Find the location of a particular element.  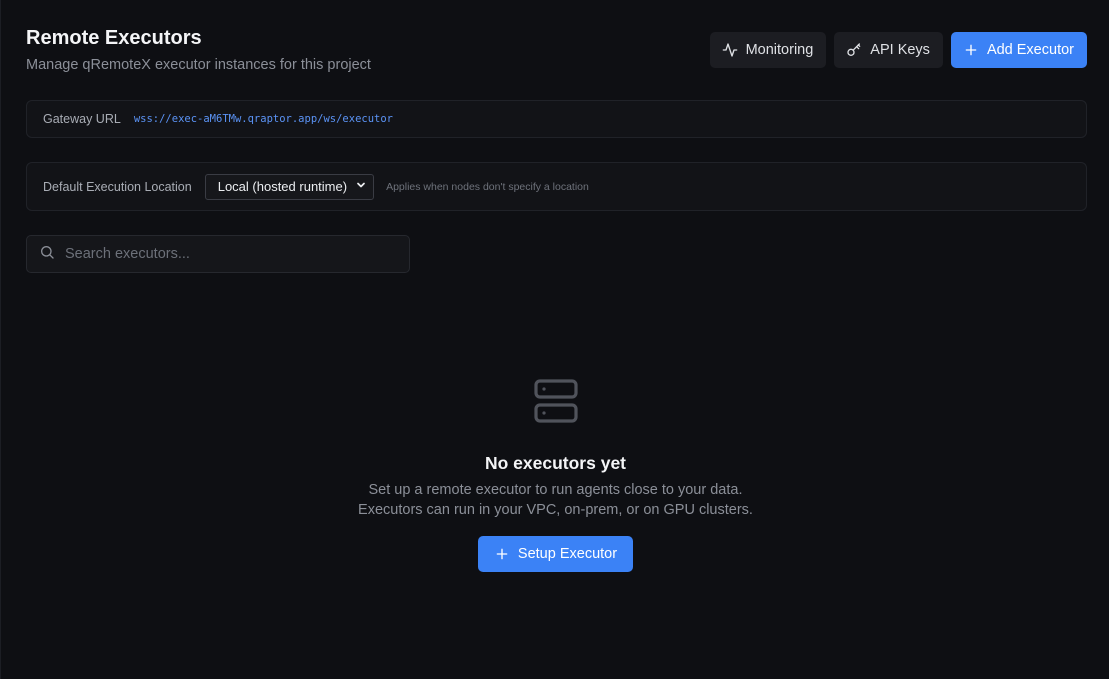

monitoring-button: Monitoring is located at coordinates (768, 50).